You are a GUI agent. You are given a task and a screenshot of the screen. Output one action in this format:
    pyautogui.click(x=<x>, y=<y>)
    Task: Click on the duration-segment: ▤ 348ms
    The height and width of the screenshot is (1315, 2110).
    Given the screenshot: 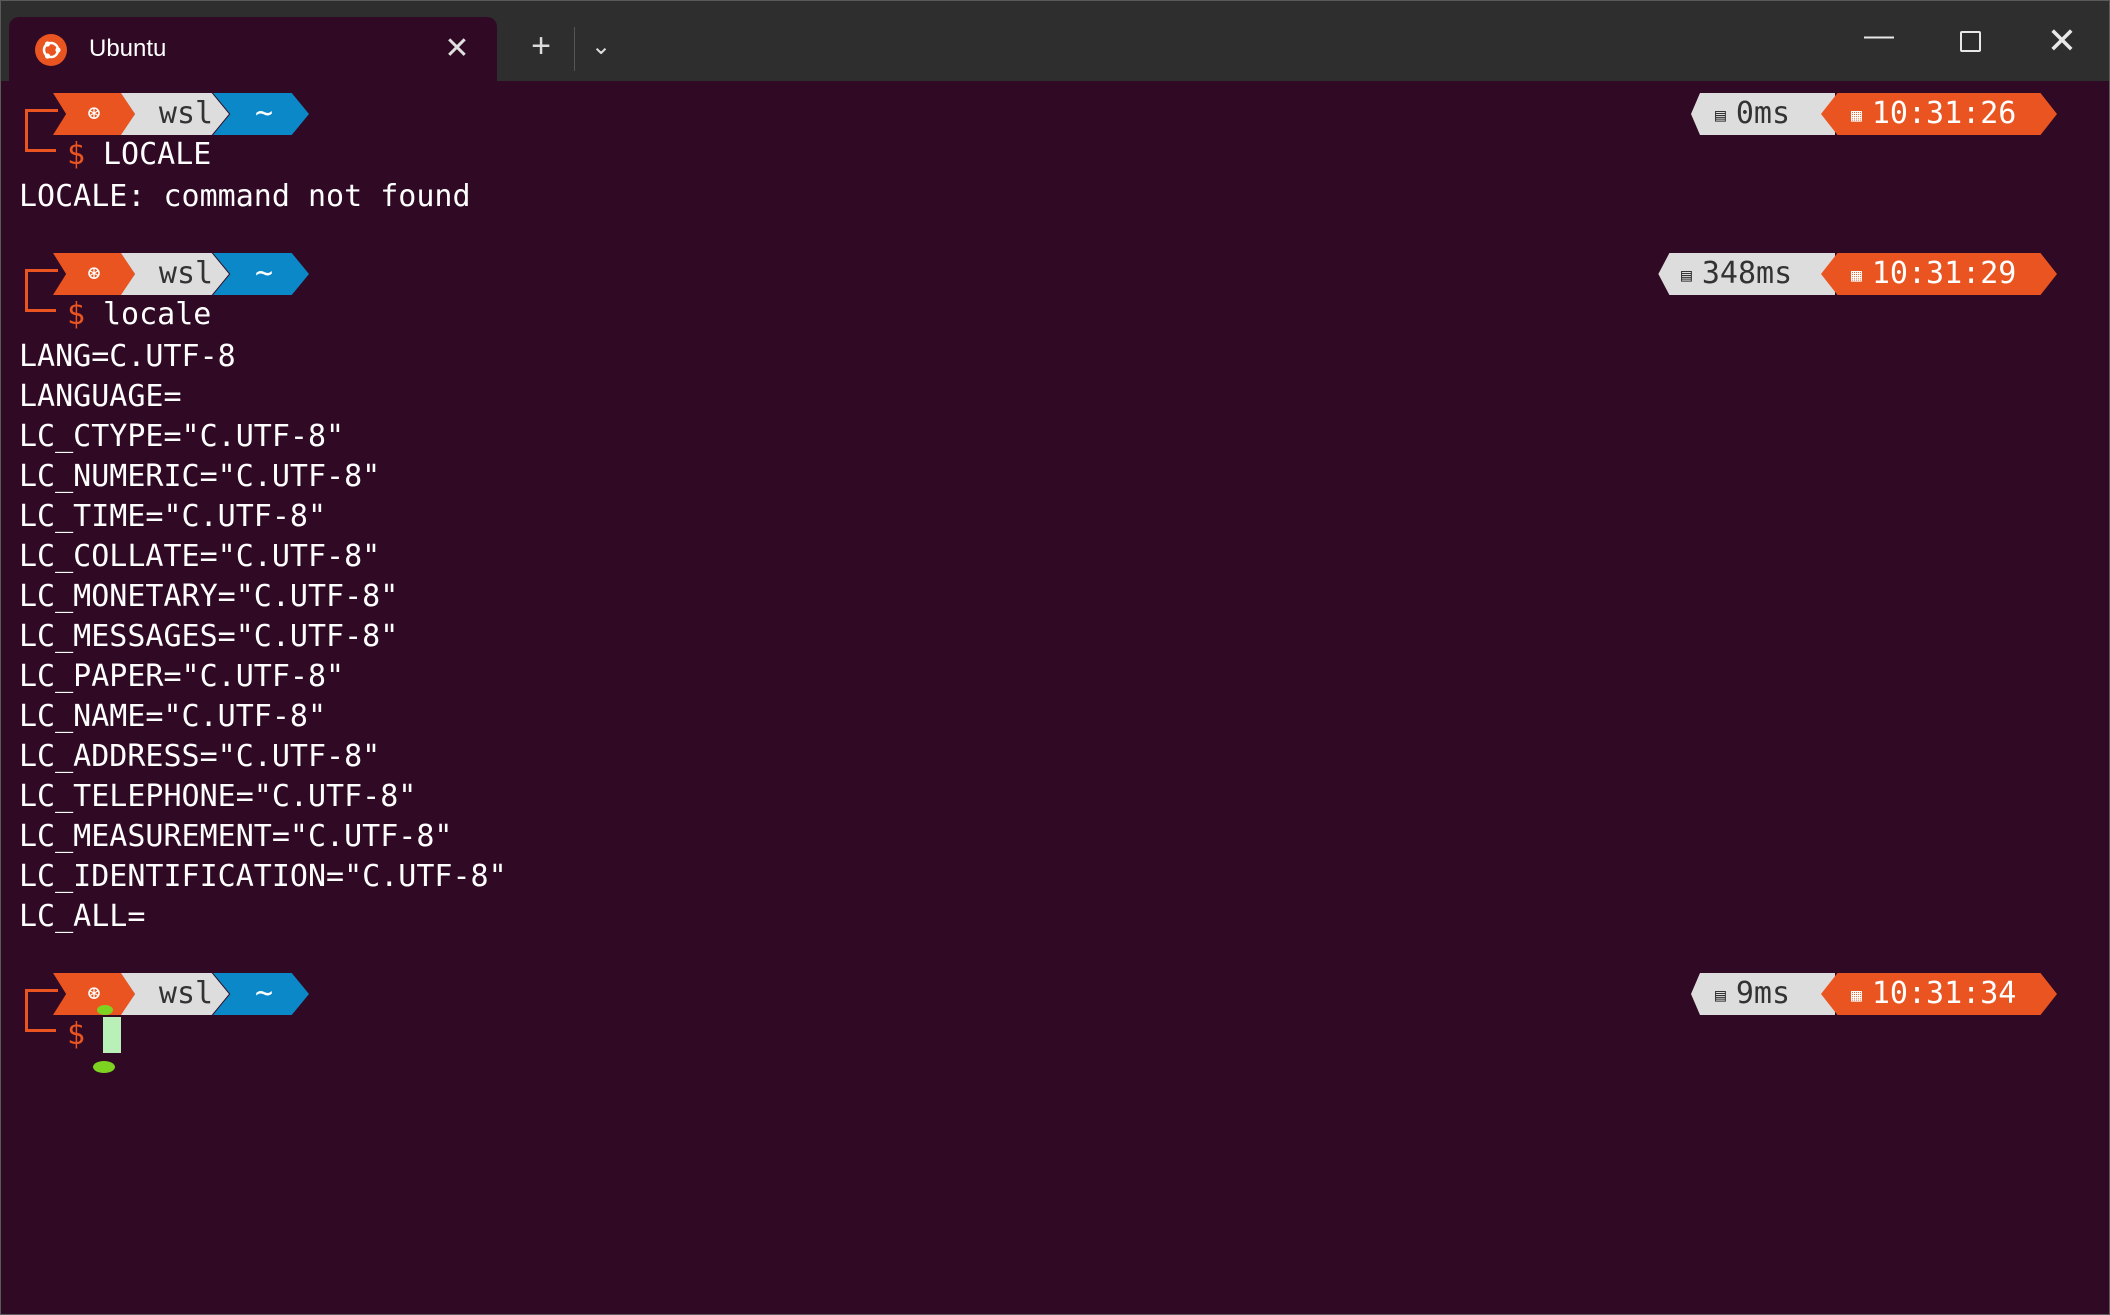 What is the action you would take?
    pyautogui.click(x=1746, y=274)
    